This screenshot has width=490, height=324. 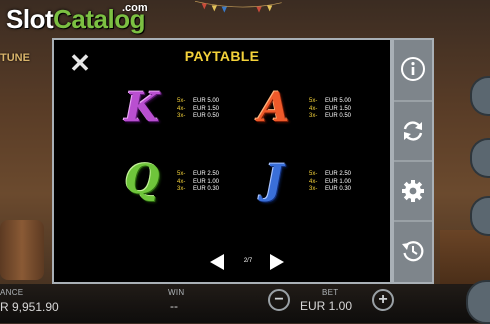 I want to click on logo-com-text: .com, so click(x=135, y=8).